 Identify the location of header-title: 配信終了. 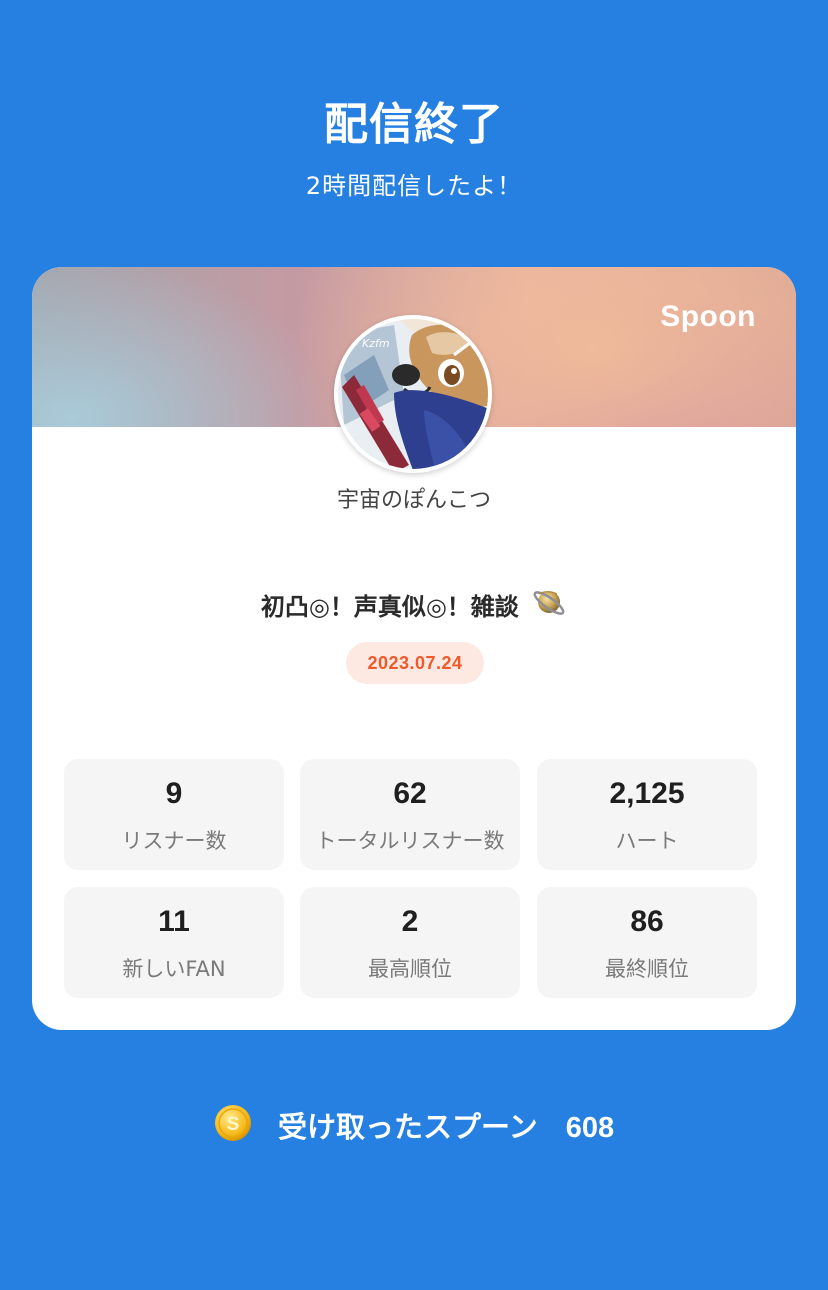
(414, 124).